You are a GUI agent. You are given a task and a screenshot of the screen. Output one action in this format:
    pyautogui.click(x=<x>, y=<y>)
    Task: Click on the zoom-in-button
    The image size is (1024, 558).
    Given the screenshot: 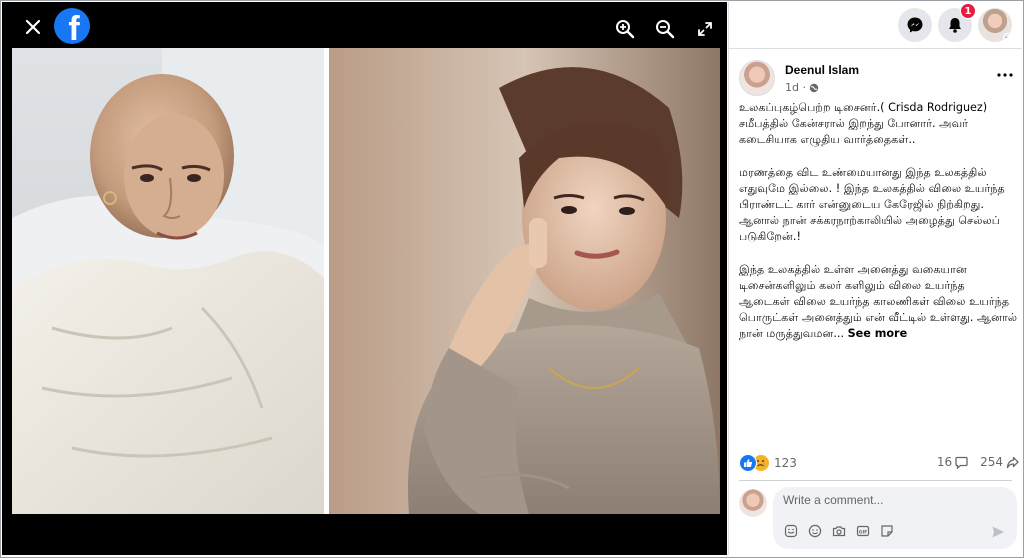 What is the action you would take?
    pyautogui.click(x=625, y=29)
    